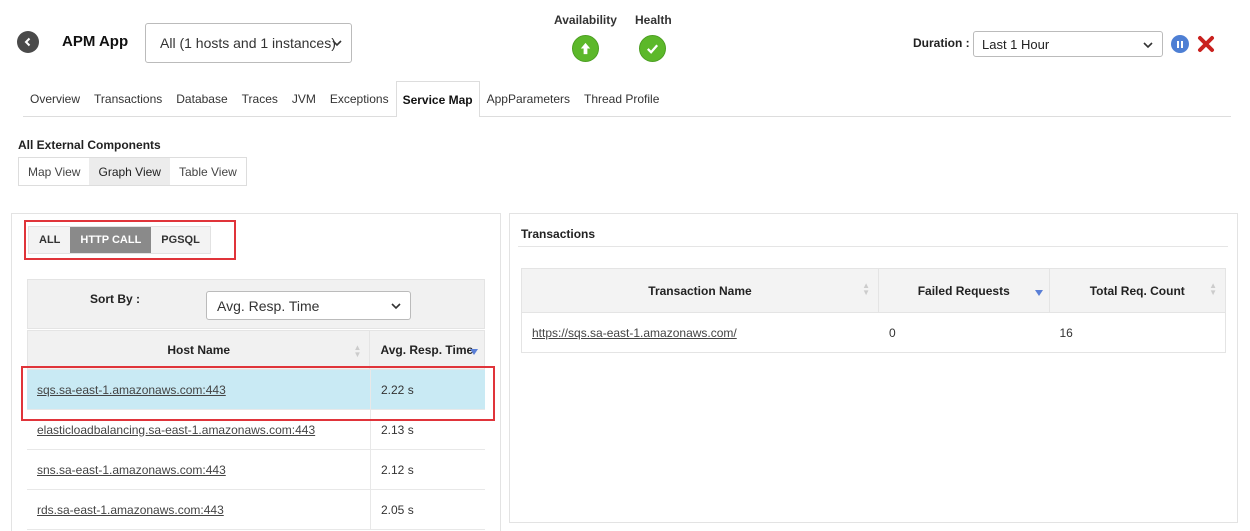 The height and width of the screenshot is (531, 1250). I want to click on sort-label: Sort By :, so click(115, 299).